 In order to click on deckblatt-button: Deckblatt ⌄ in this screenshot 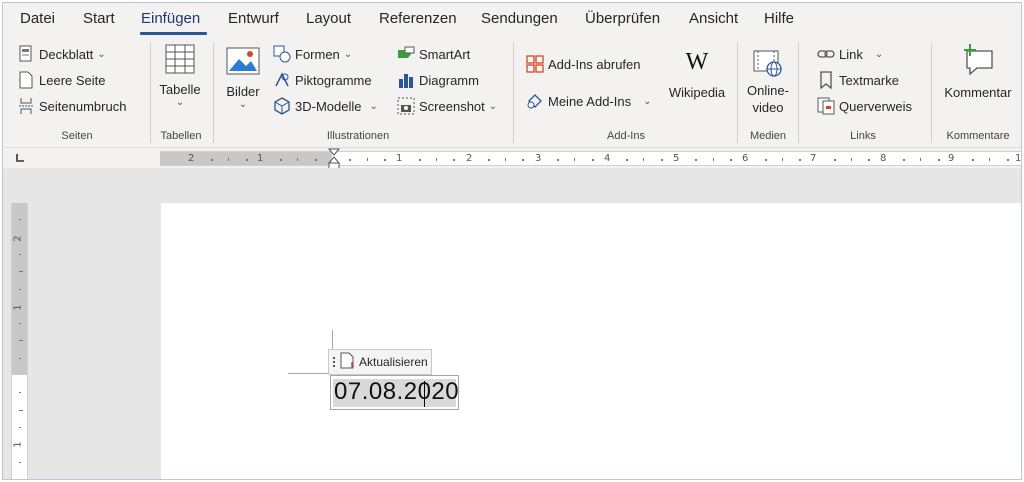, I will do `click(61, 54)`.